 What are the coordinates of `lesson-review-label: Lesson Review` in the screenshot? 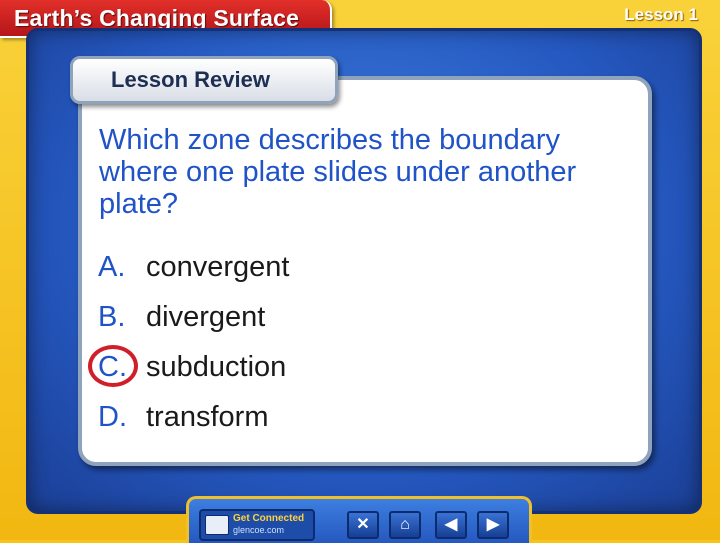 It's located at (190, 79).